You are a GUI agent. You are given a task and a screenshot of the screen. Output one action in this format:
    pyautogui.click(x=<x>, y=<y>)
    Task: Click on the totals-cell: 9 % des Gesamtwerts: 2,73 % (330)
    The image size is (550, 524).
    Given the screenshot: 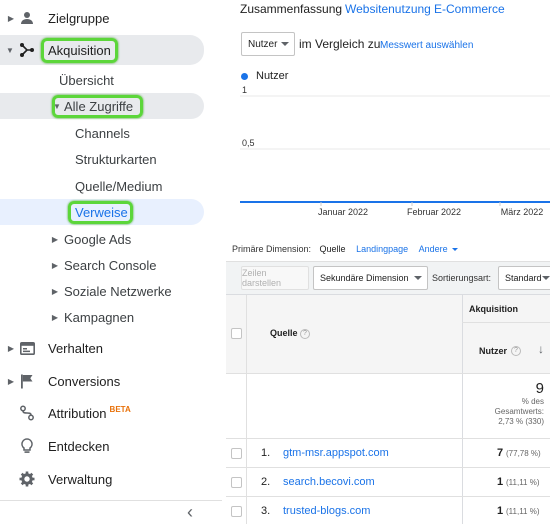 What is the action you would take?
    pyautogui.click(x=503, y=403)
    